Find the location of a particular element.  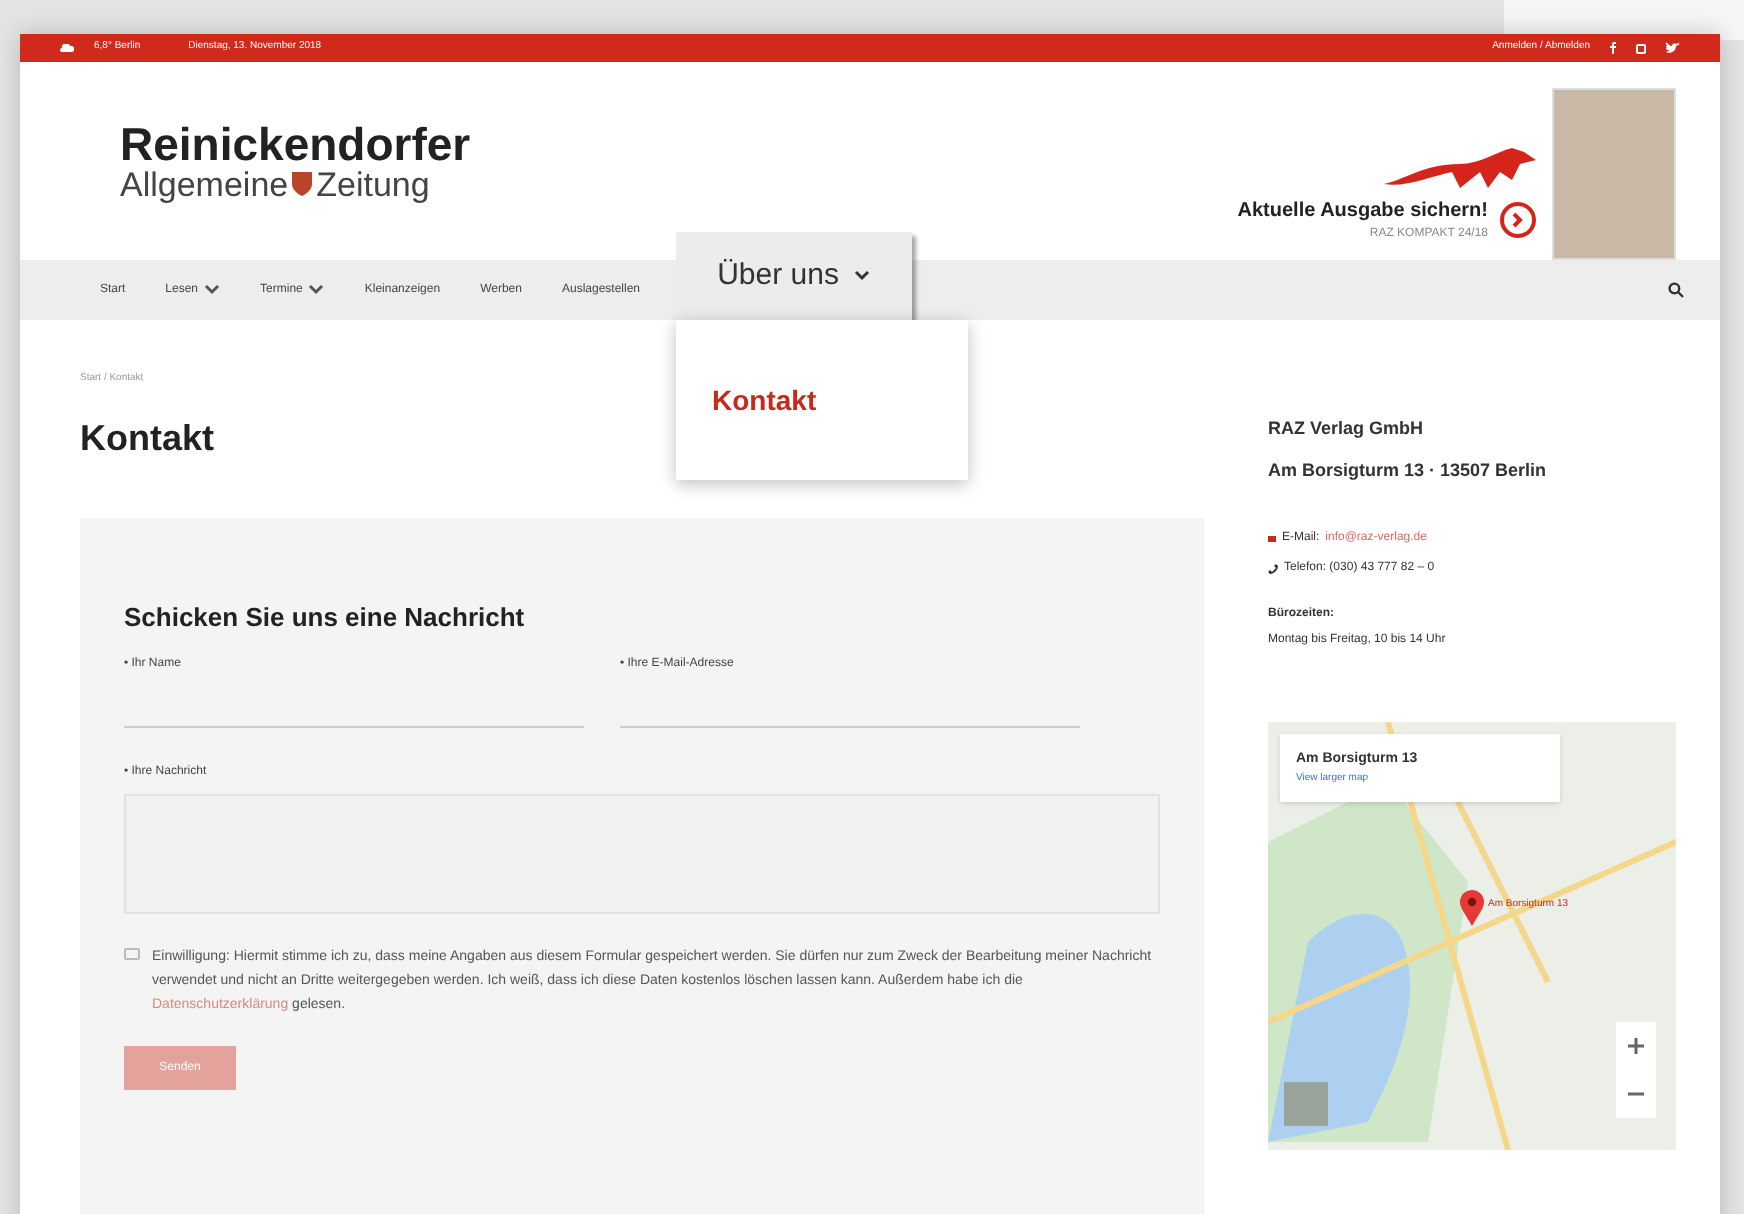

company-address: Am Borsigturm 13 · 13507 Berlin is located at coordinates (1408, 470).